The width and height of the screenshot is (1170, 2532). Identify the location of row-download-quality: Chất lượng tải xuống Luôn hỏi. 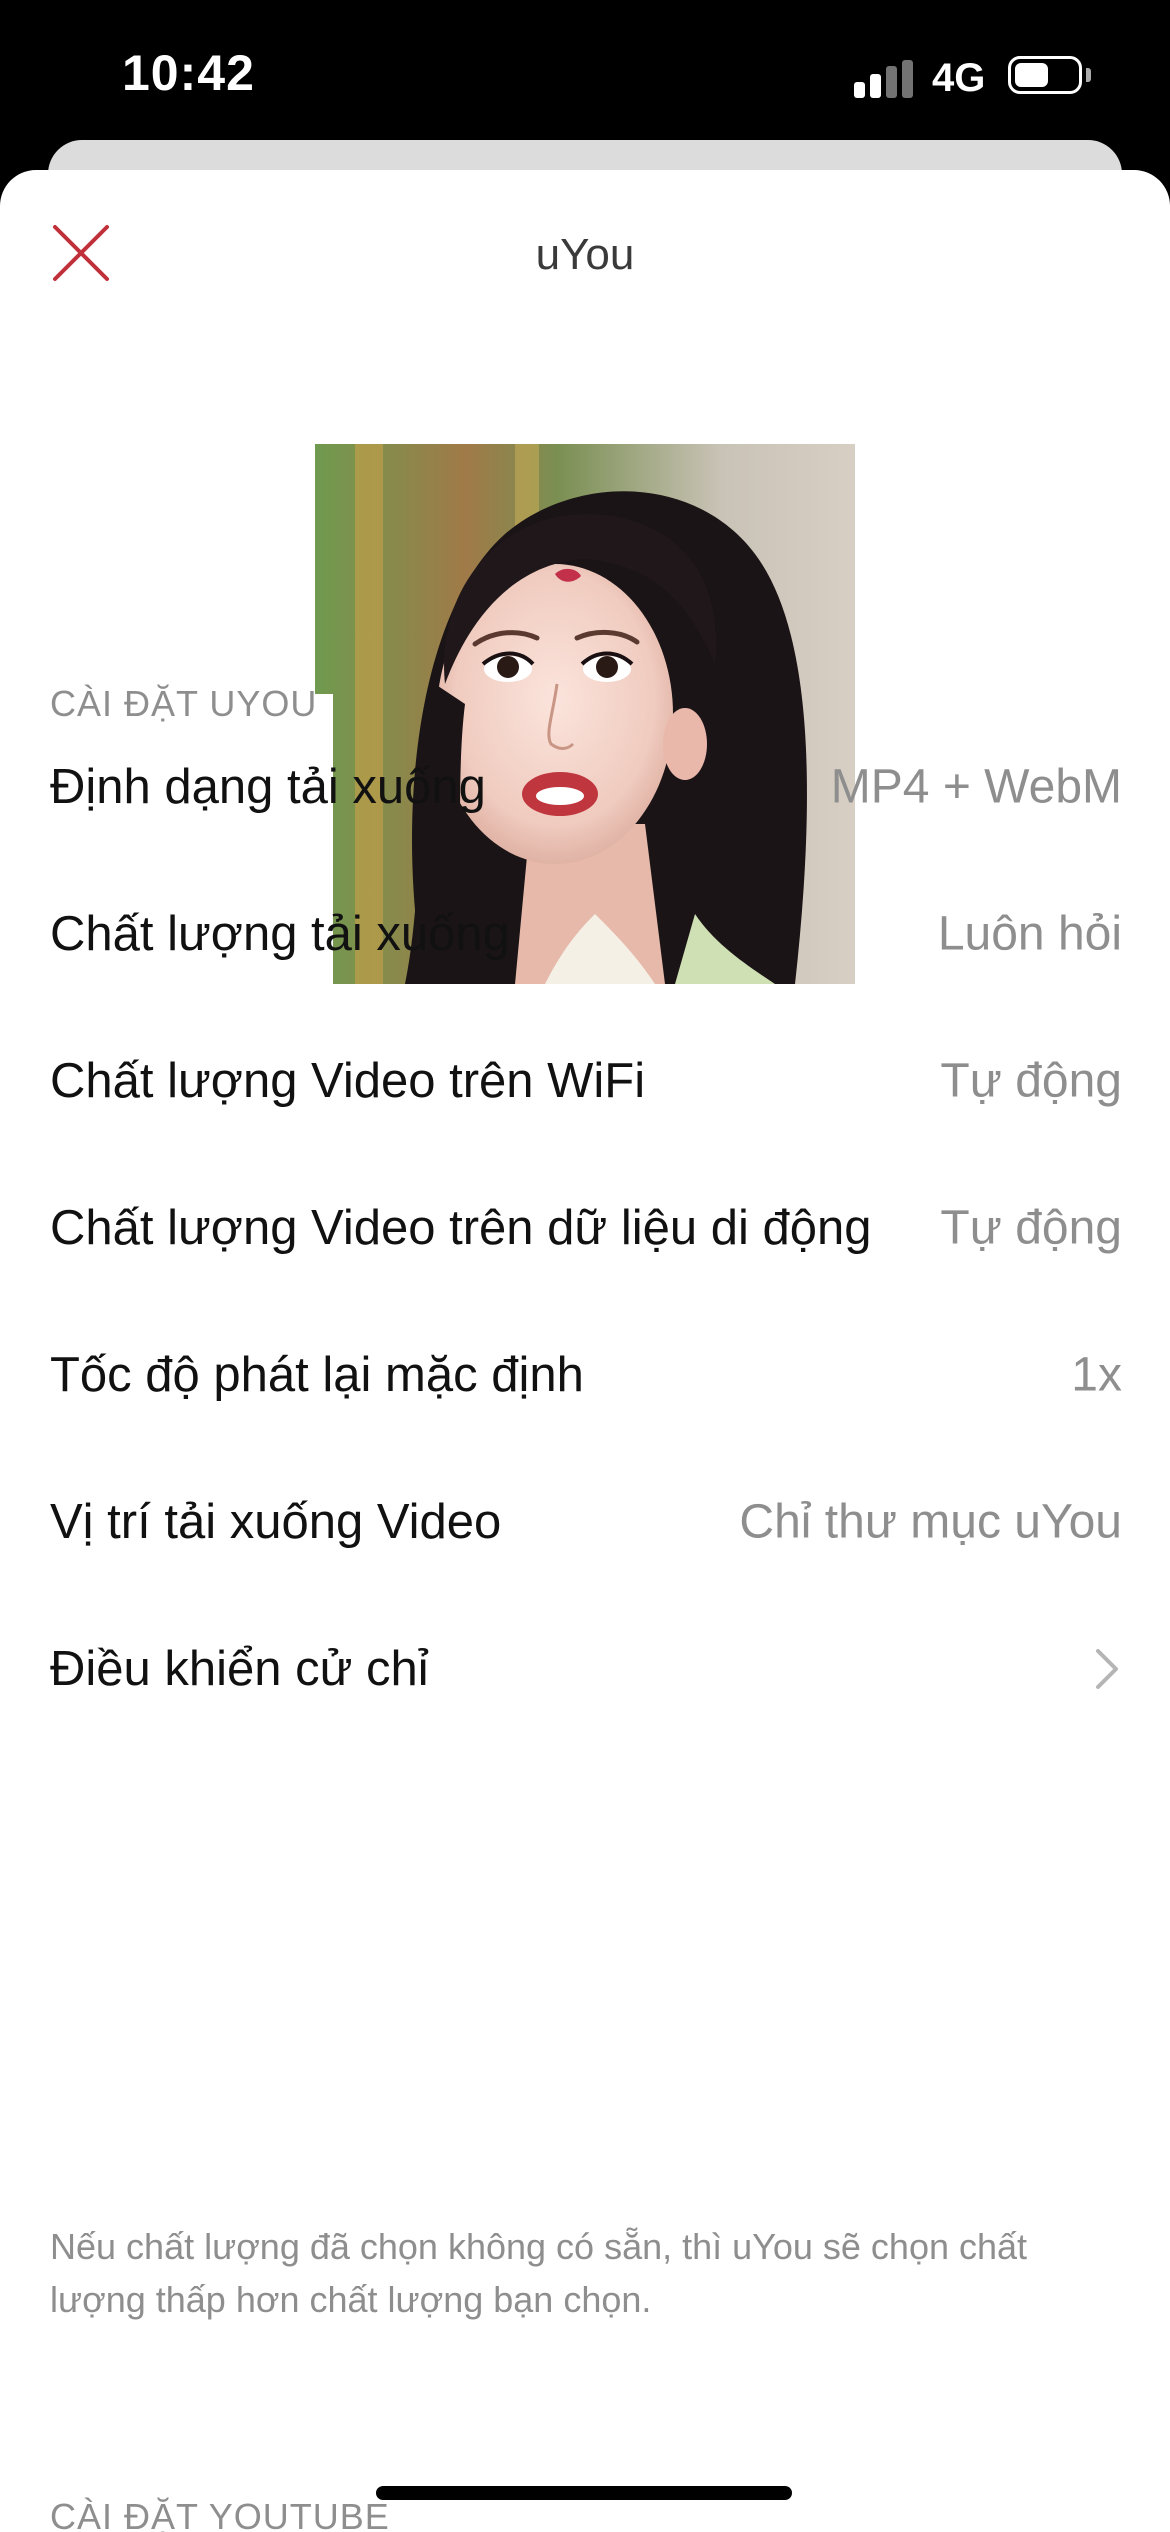
(586, 934).